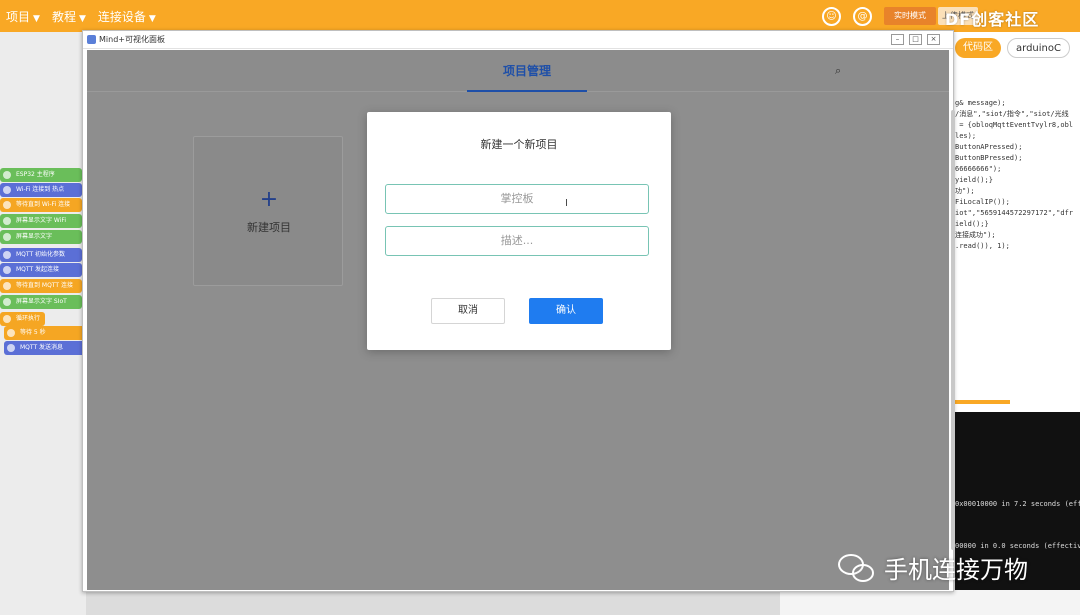 This screenshot has height=615, width=1080. Describe the element at coordinates (519, 144) in the screenshot. I see `dialog-title: 新建一个新项目` at that location.